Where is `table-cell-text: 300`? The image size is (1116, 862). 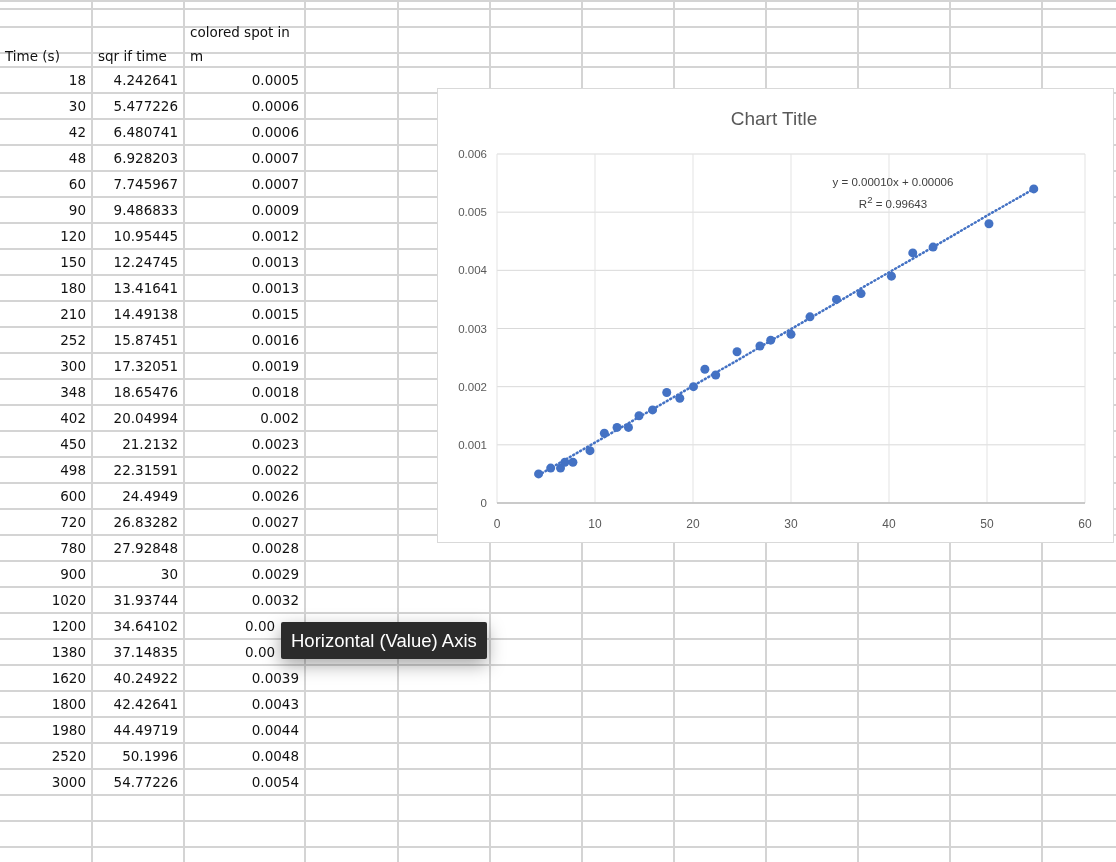 table-cell-text: 300 is located at coordinates (73, 366).